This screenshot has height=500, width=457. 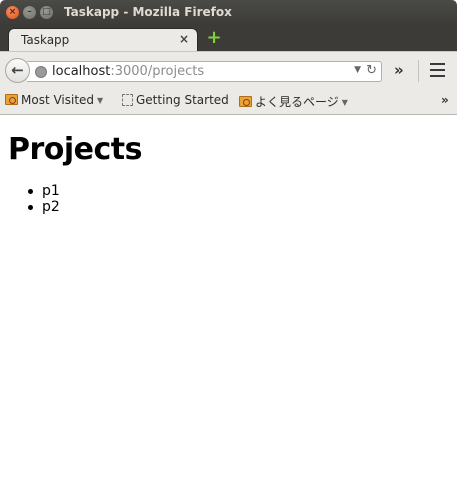 I want to click on globe-icon, so click(x=41, y=72).